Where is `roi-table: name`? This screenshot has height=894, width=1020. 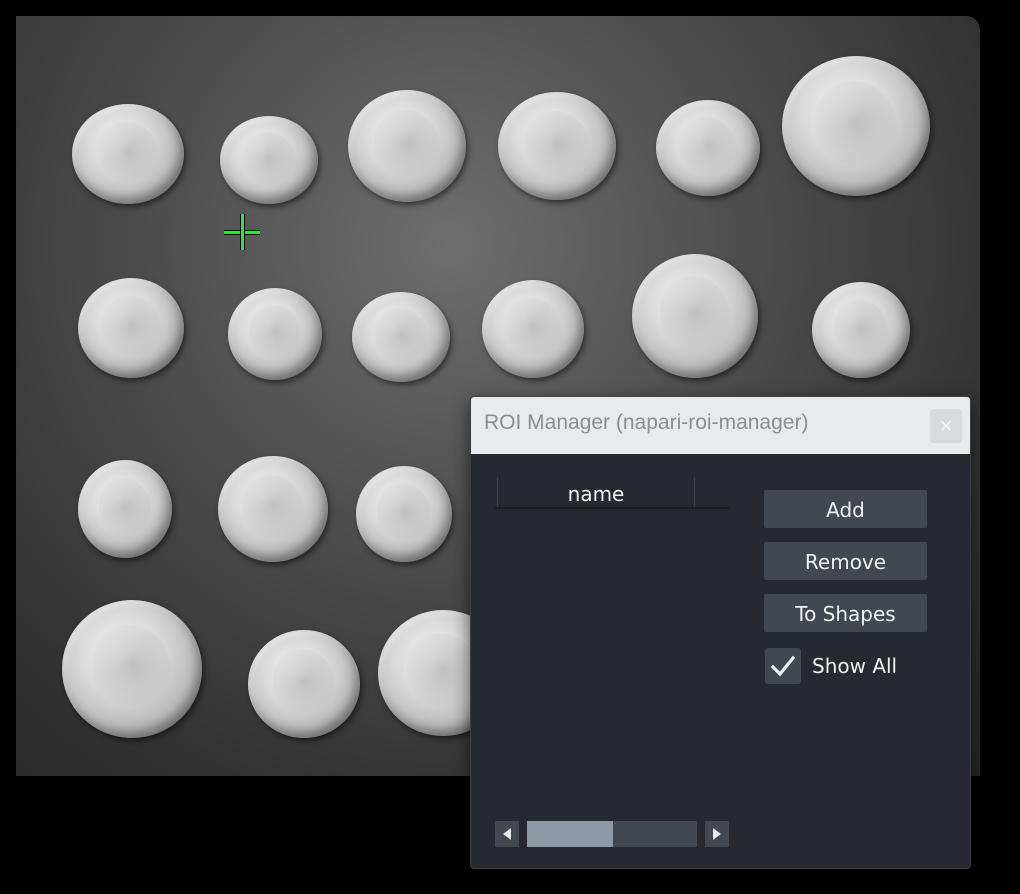
roi-table: name is located at coordinates (612, 662).